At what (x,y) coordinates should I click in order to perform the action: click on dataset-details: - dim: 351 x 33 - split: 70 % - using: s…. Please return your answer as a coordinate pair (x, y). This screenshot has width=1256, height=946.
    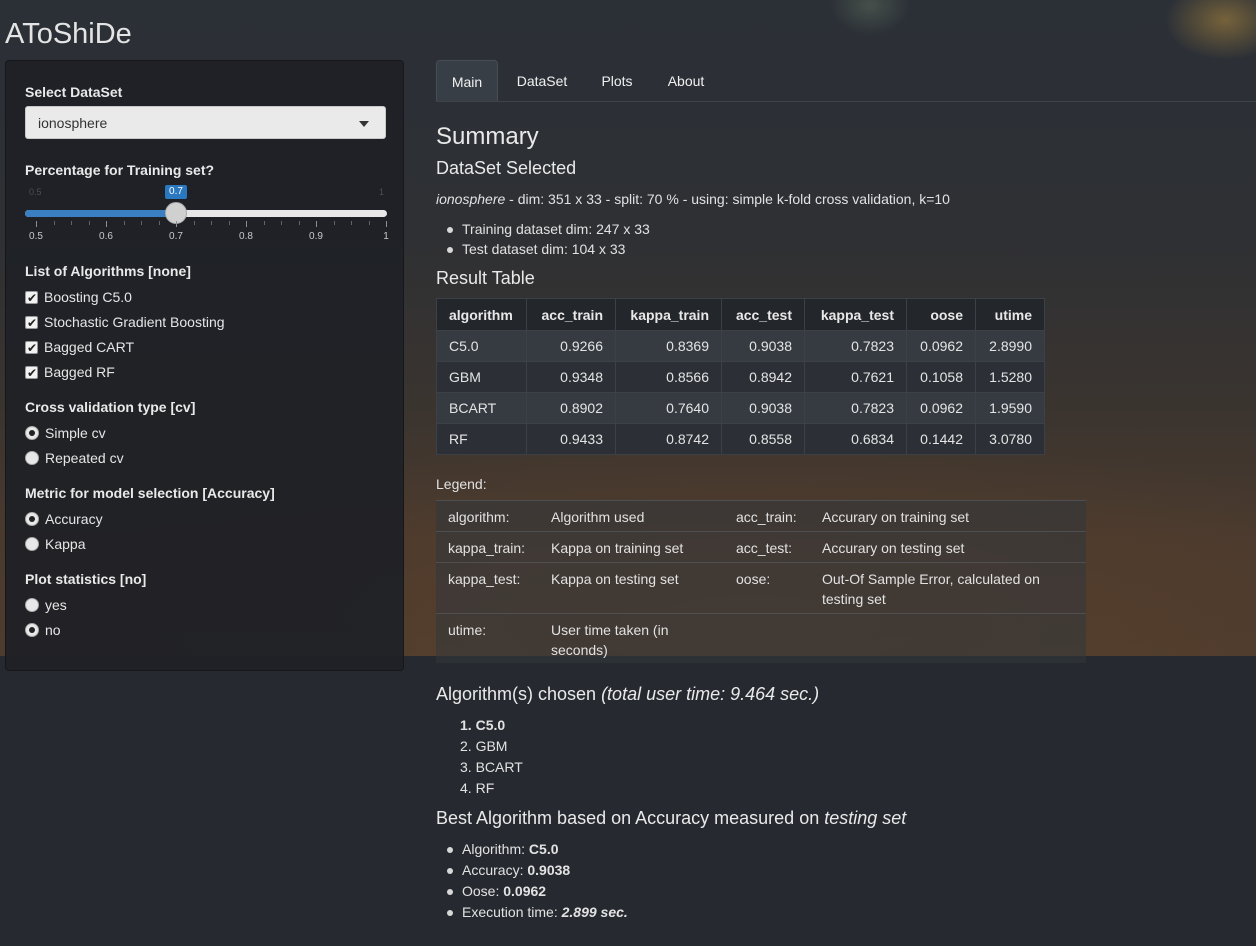
    Looking at the image, I should click on (727, 199).